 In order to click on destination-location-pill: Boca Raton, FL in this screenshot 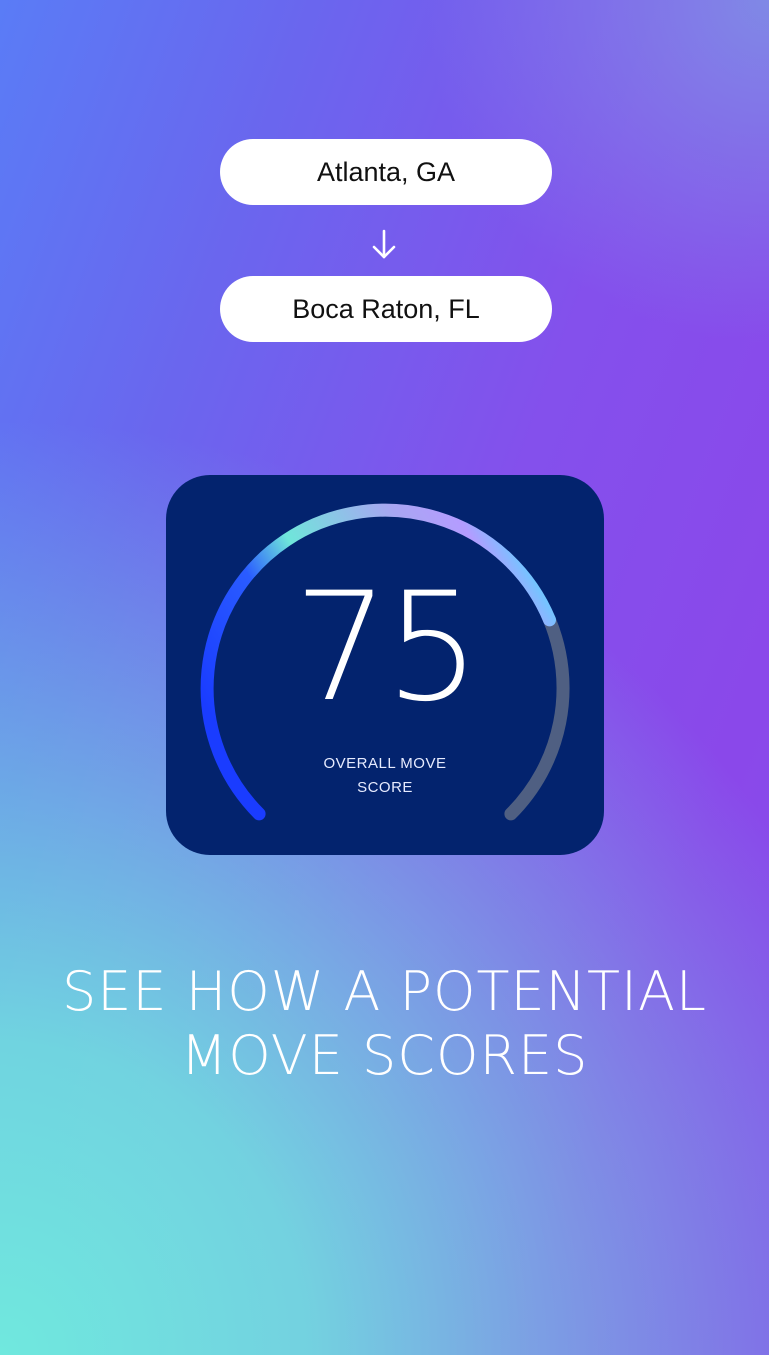, I will do `click(386, 309)`.